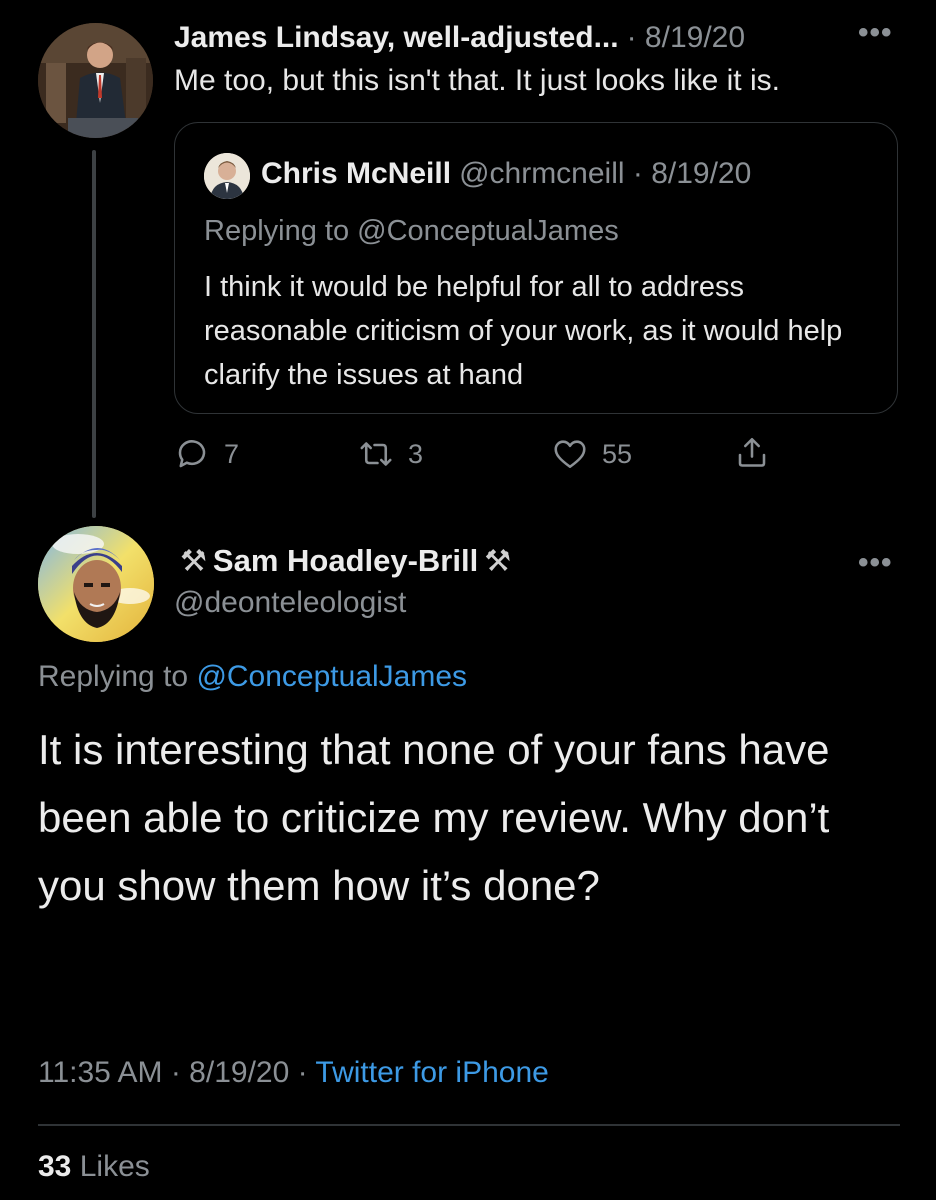 Image resolution: width=936 pixels, height=1200 pixels. I want to click on share-icon, so click(752, 452).